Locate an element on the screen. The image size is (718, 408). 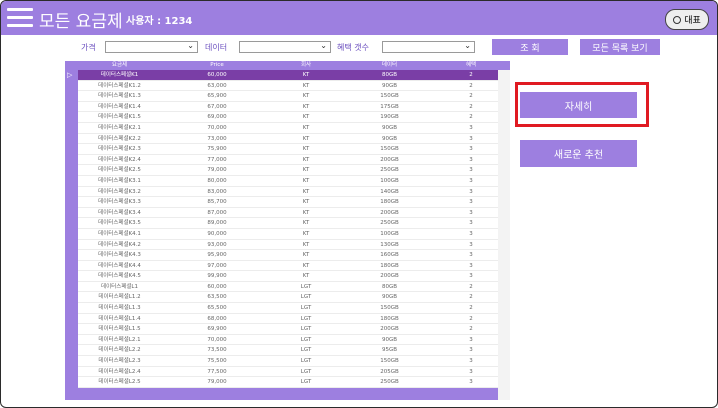
table-cell: 데이터스페셜K3.1 is located at coordinates (119, 180).